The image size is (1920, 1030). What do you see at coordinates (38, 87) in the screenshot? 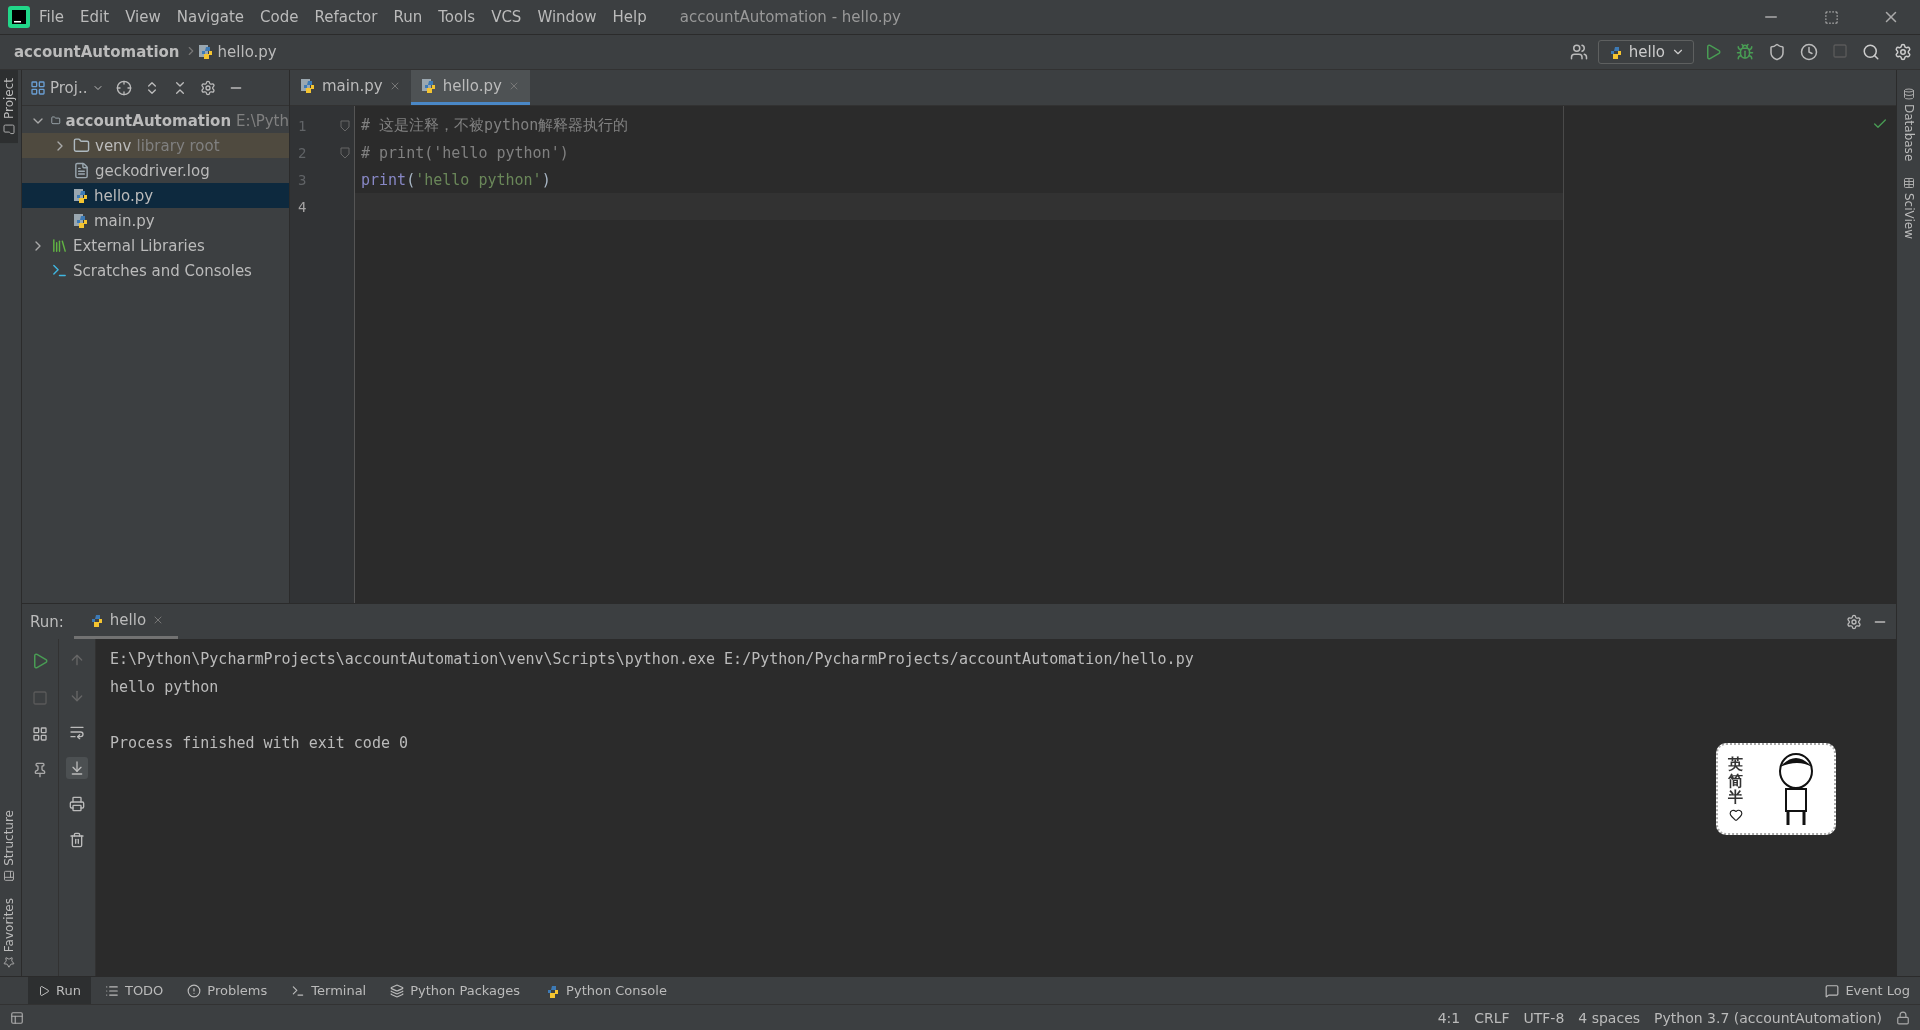
I see `window-icon` at bounding box center [38, 87].